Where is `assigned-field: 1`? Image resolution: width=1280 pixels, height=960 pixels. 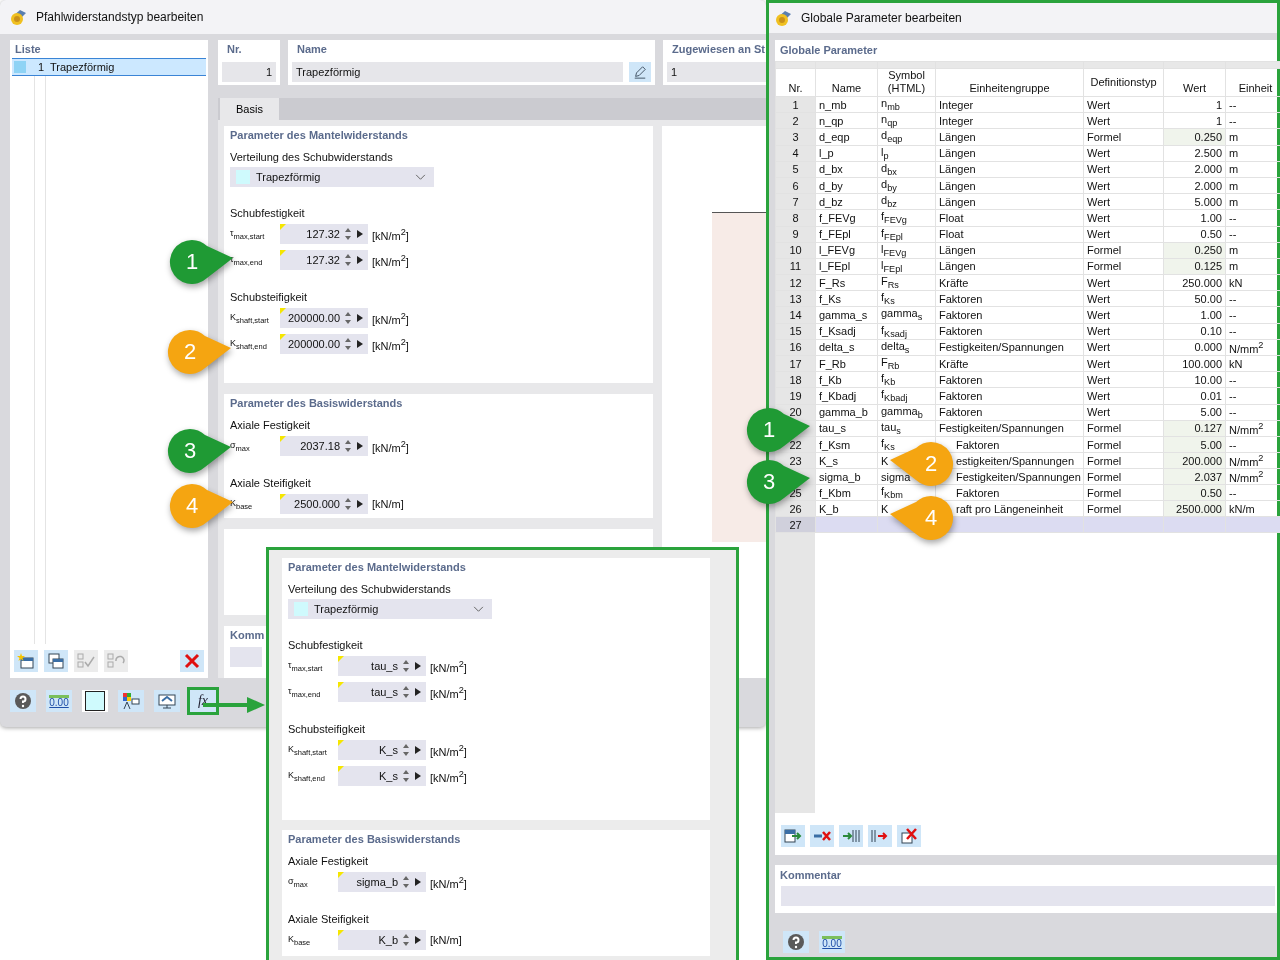
assigned-field: 1 is located at coordinates (716, 72).